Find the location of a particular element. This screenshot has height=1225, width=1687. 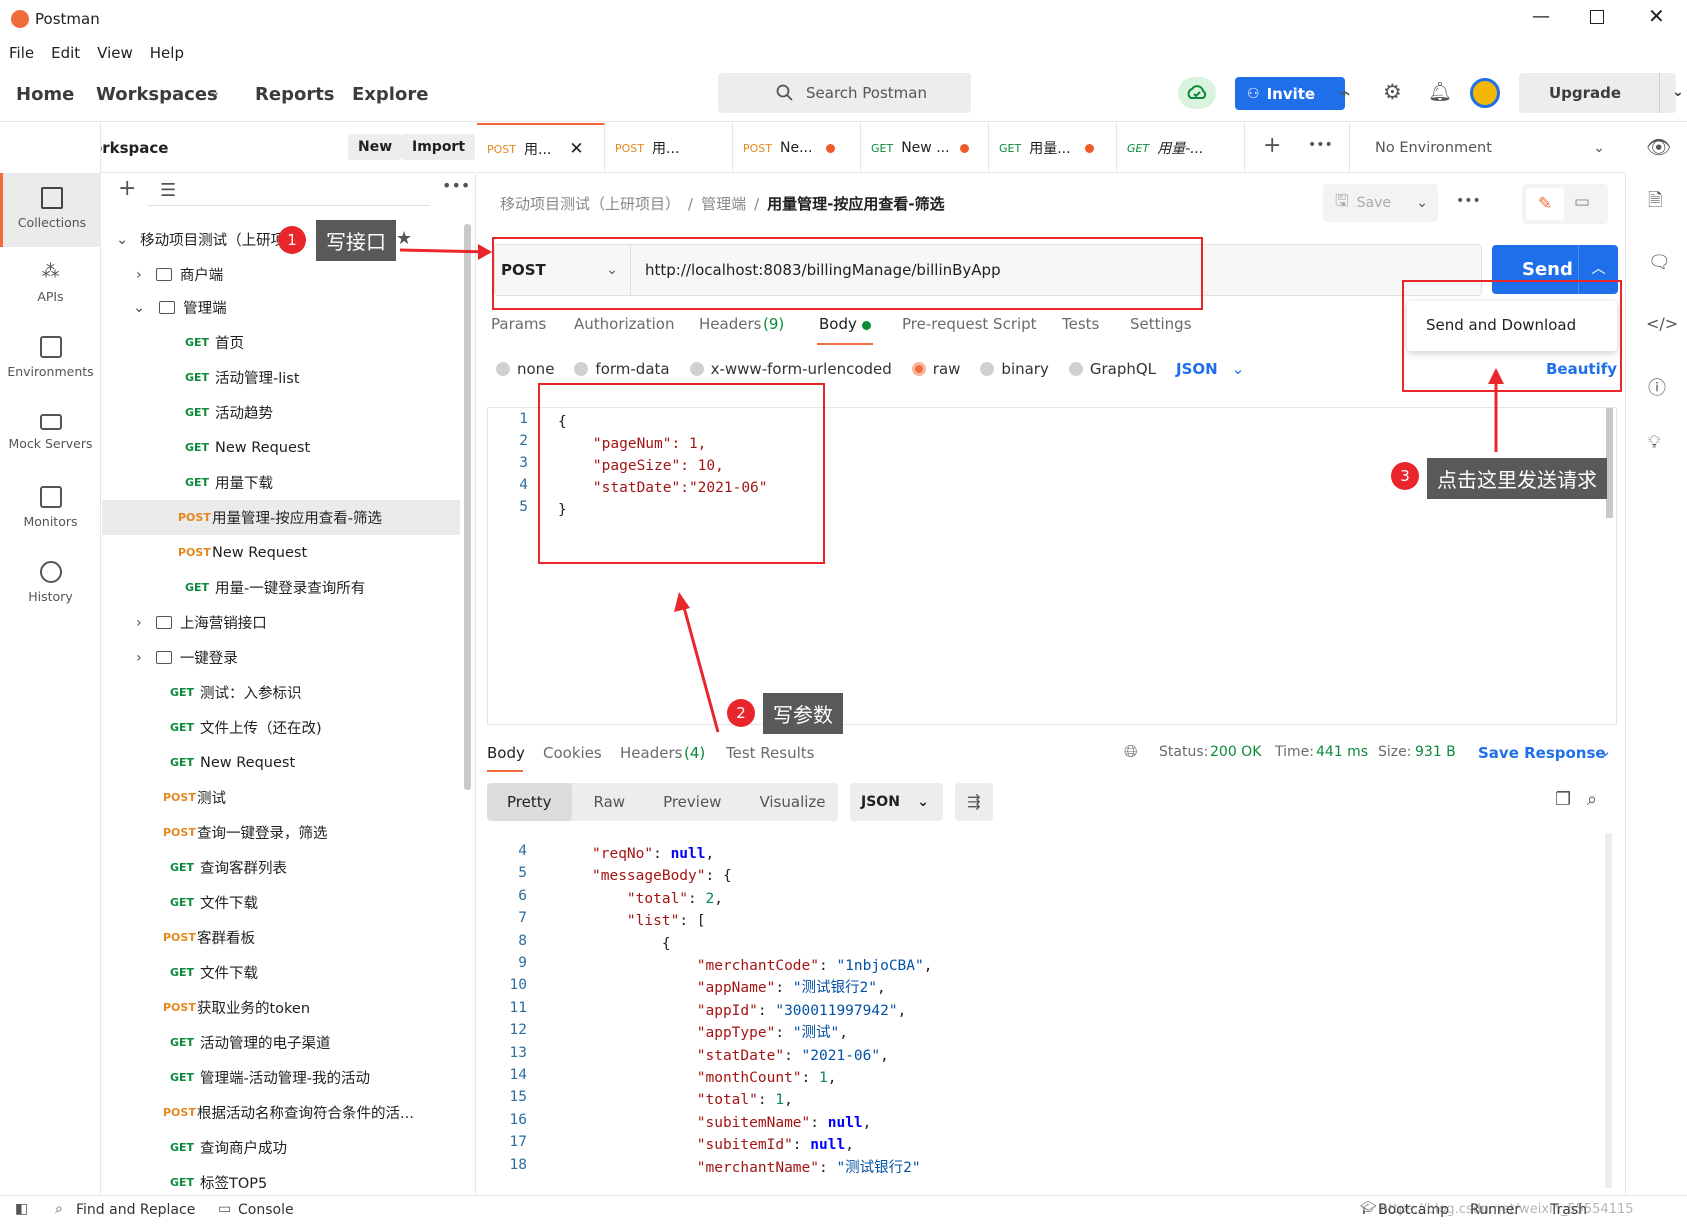

comment-icon: 🗨︎ is located at coordinates (1659, 262).